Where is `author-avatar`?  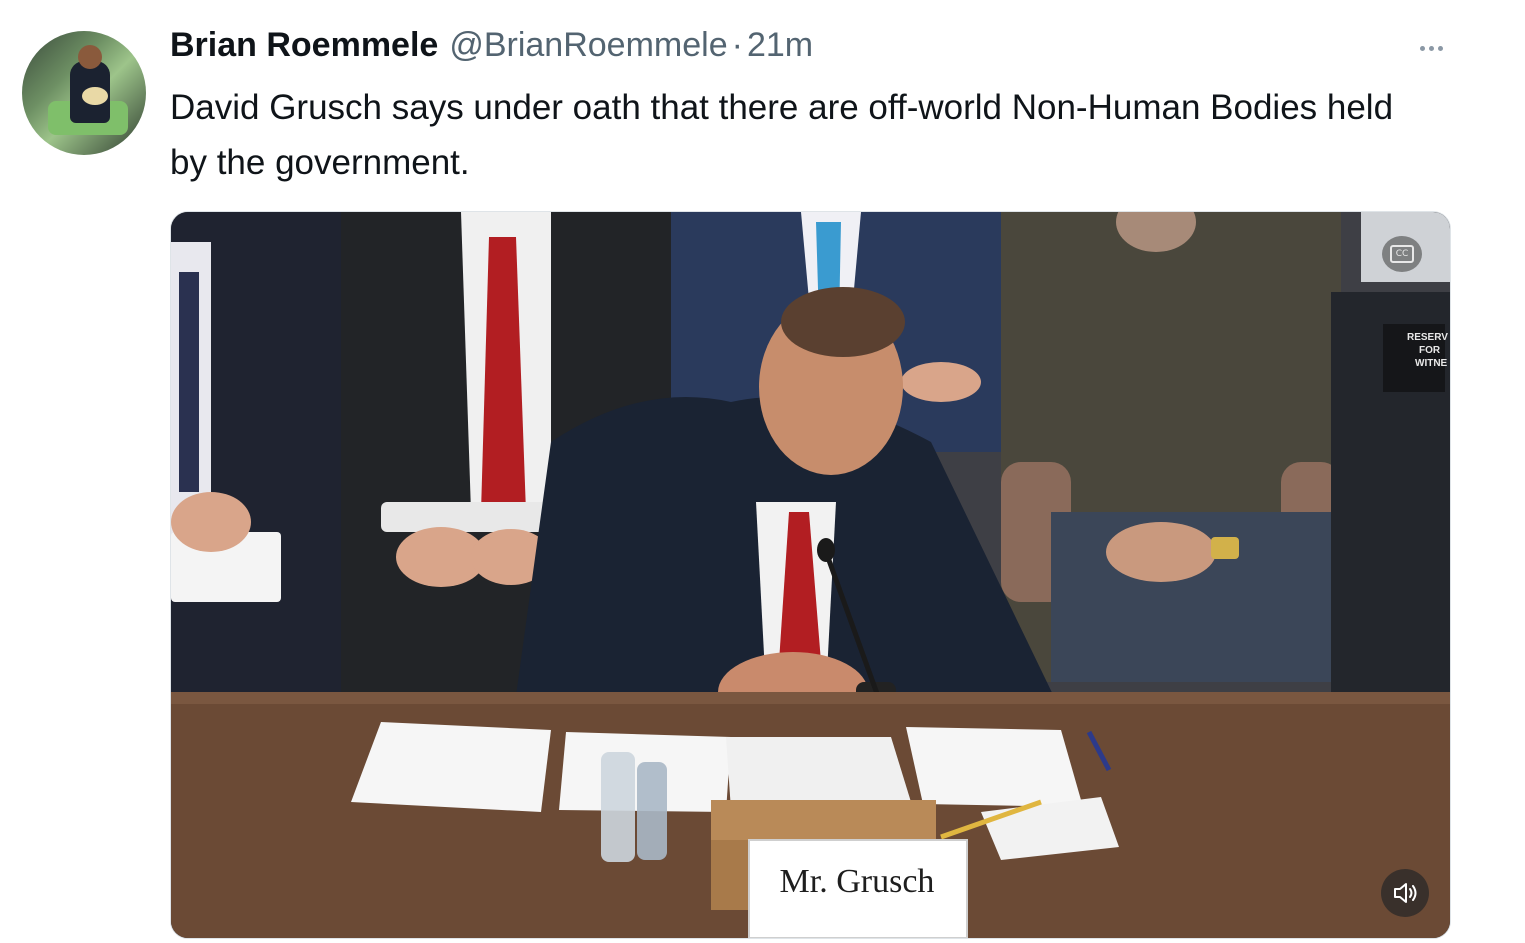 author-avatar is located at coordinates (84, 93).